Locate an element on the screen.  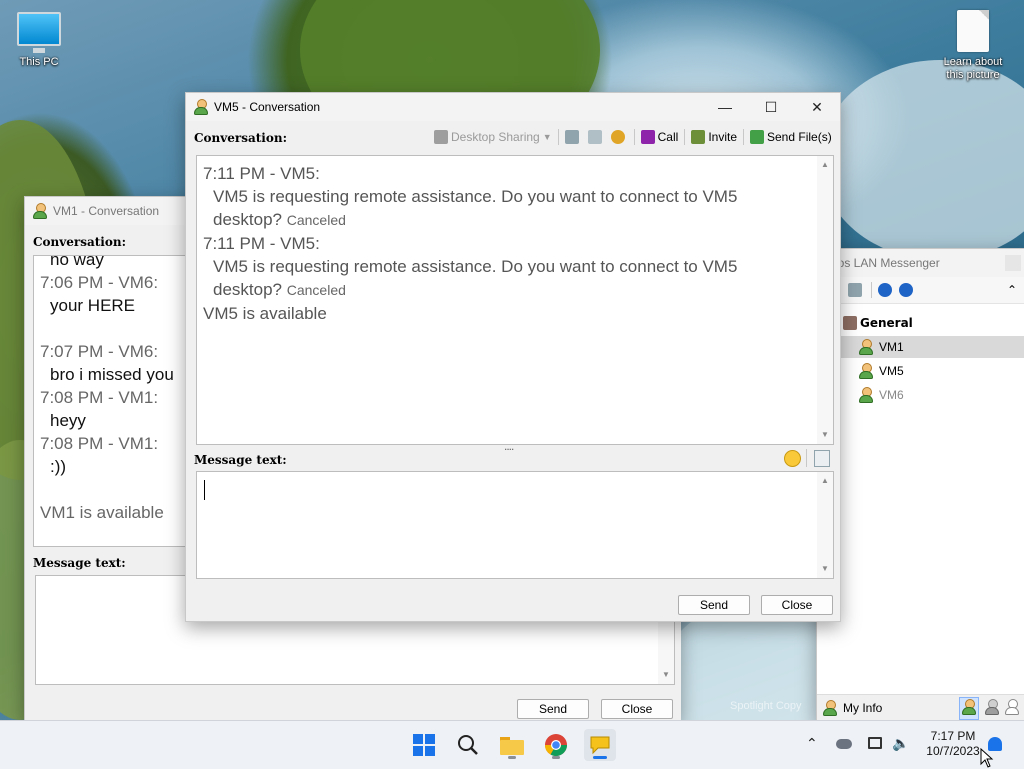
group-icon is located at coordinates (850, 323).